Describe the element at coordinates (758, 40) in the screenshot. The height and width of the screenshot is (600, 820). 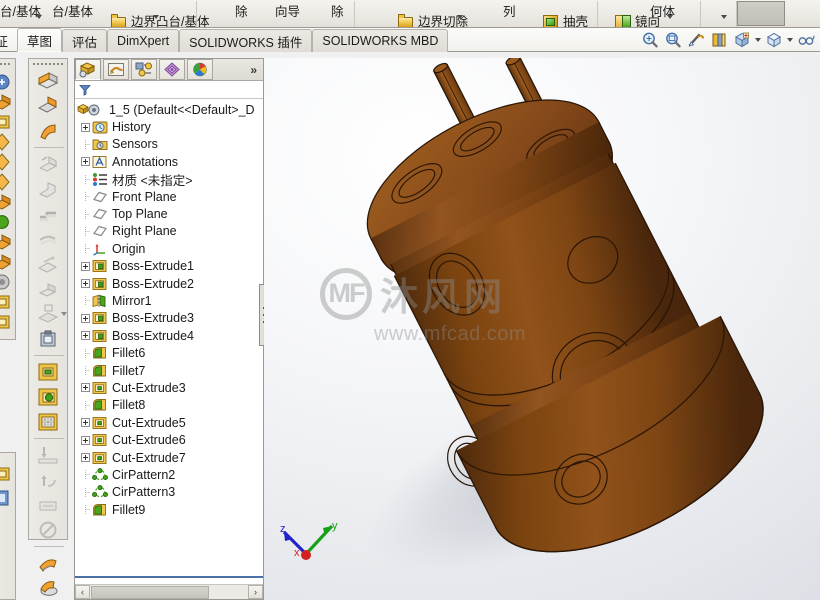
I see `view-orientation-caret-icon` at that location.